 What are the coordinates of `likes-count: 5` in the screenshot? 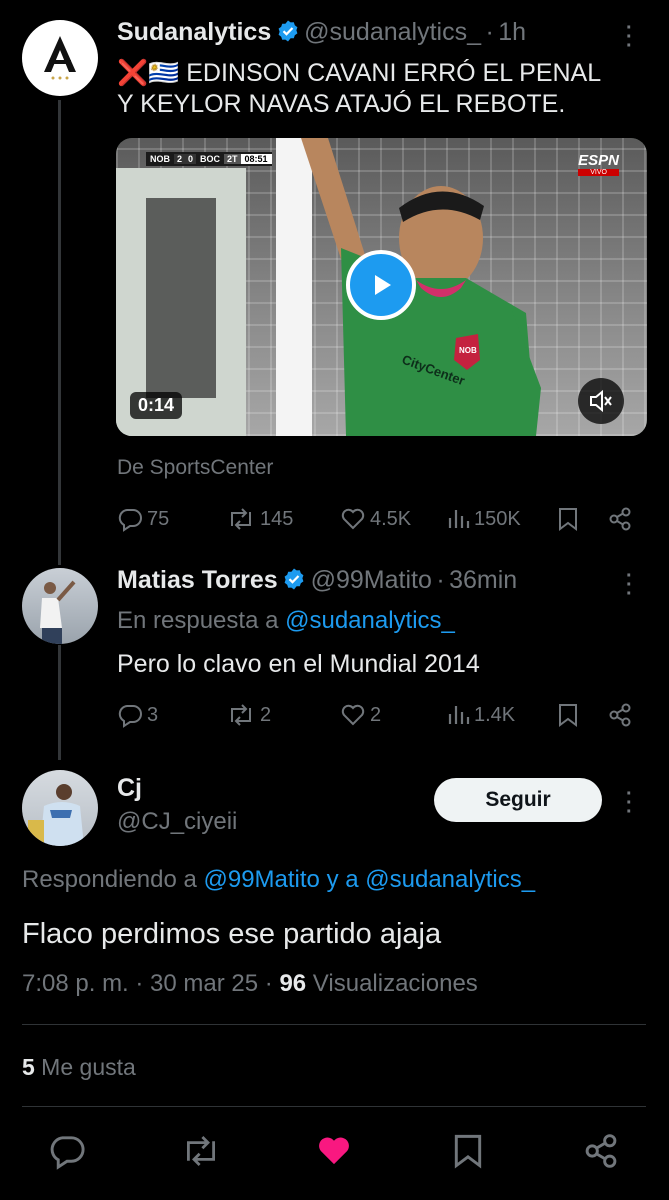 It's located at (28, 1067).